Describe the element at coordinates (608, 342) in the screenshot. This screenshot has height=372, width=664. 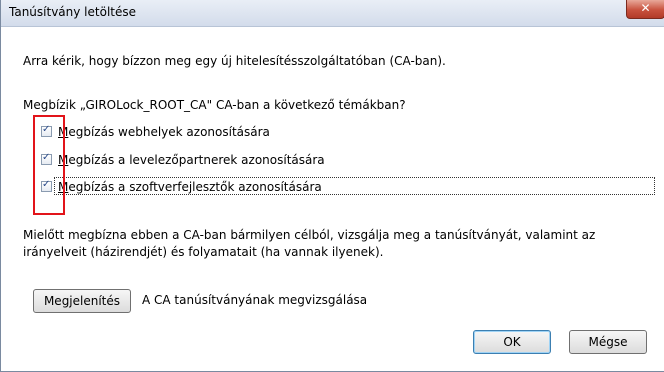
I see `cancel-button: Mégse` at that location.